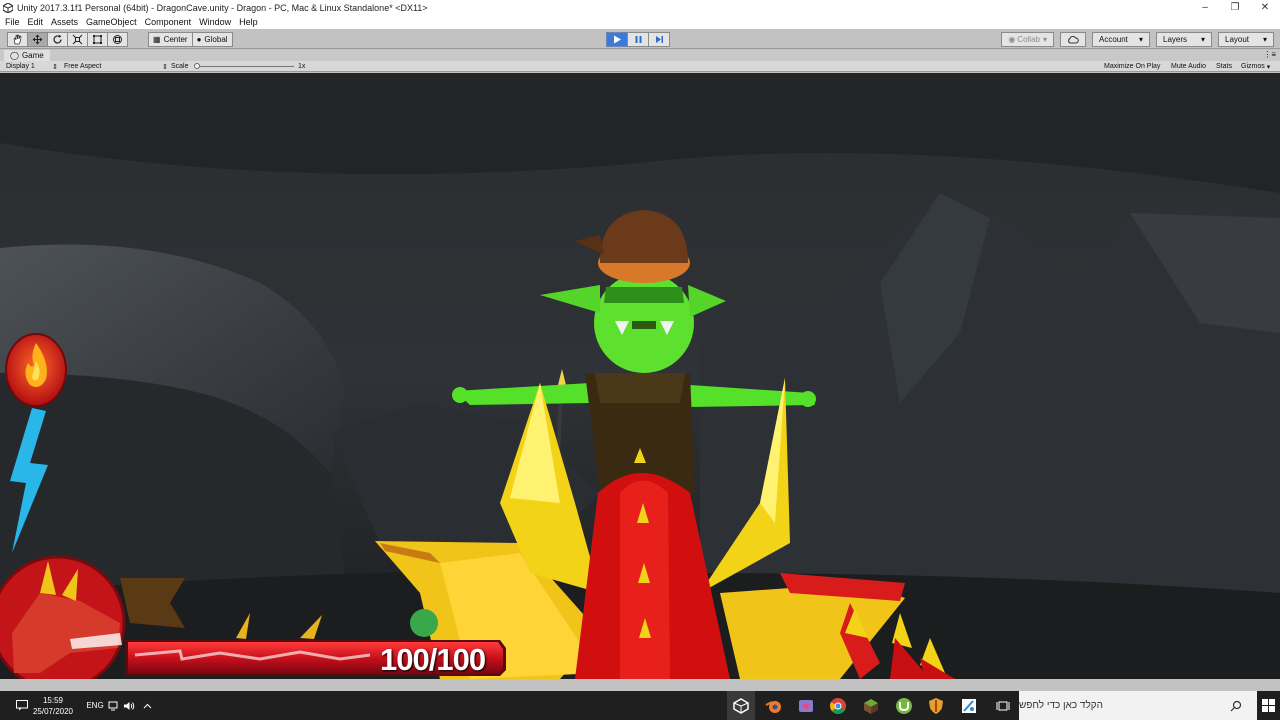  I want to click on taskbar-app-blender, so click(774, 705).